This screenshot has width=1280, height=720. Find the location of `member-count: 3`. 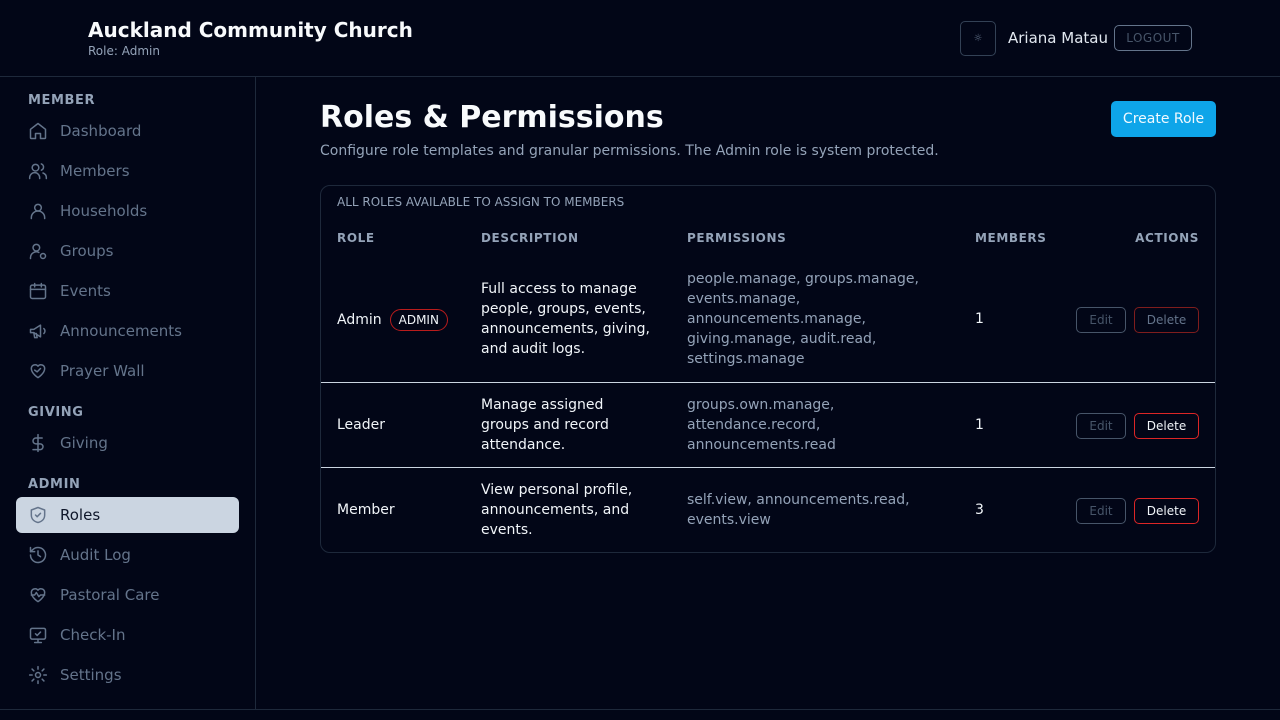

member-count: 3 is located at coordinates (979, 510).